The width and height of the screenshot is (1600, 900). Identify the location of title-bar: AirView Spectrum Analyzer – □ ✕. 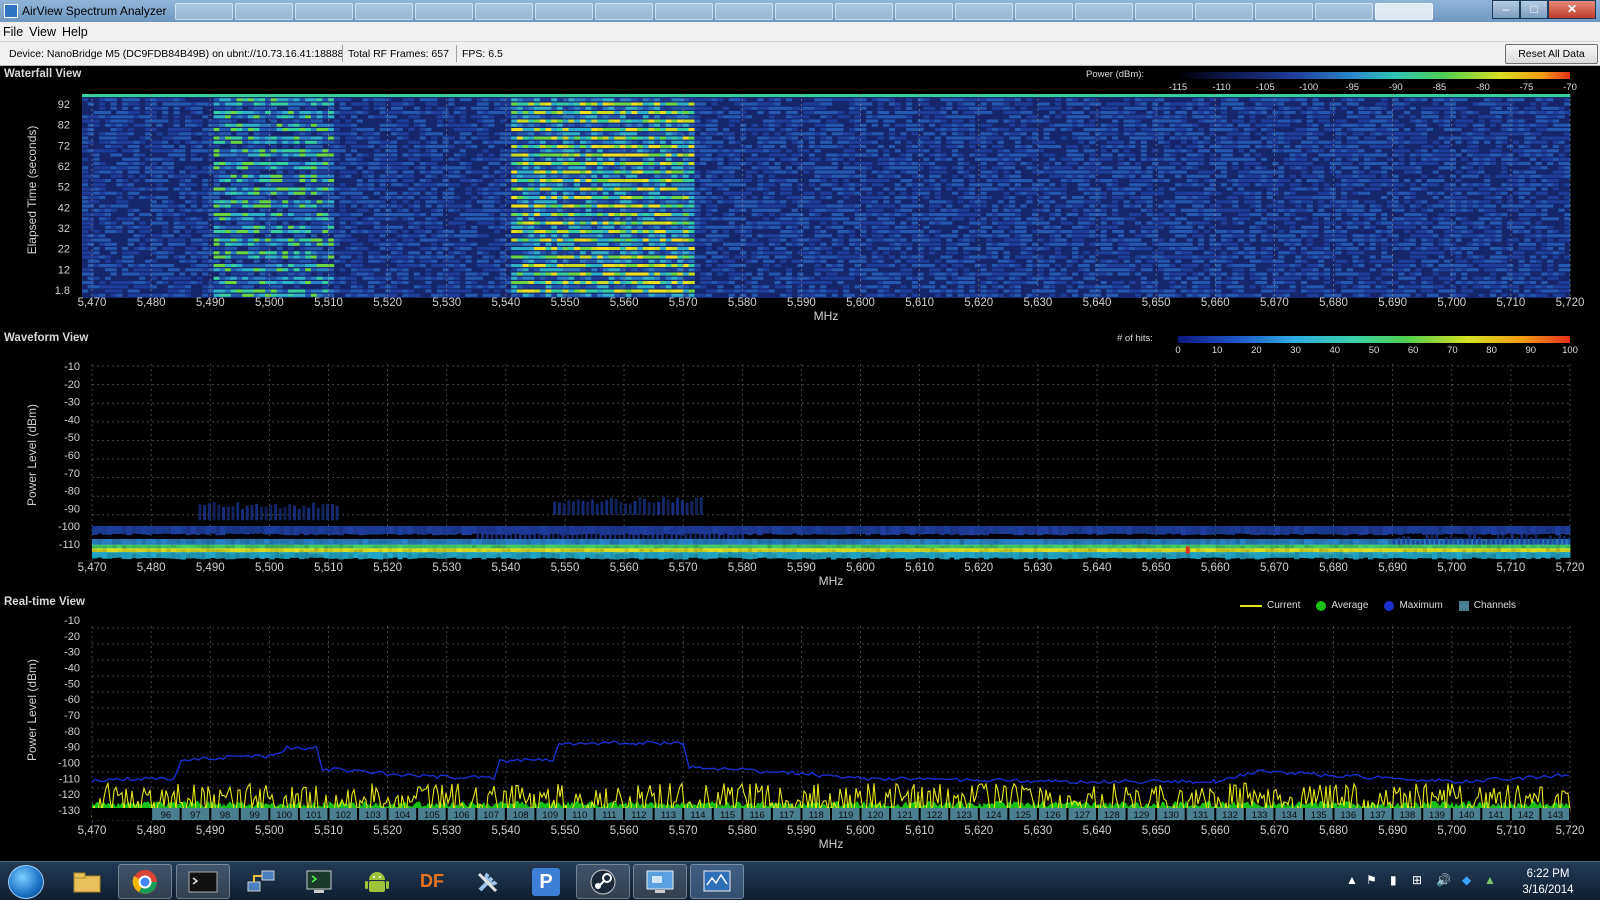
(800, 11).